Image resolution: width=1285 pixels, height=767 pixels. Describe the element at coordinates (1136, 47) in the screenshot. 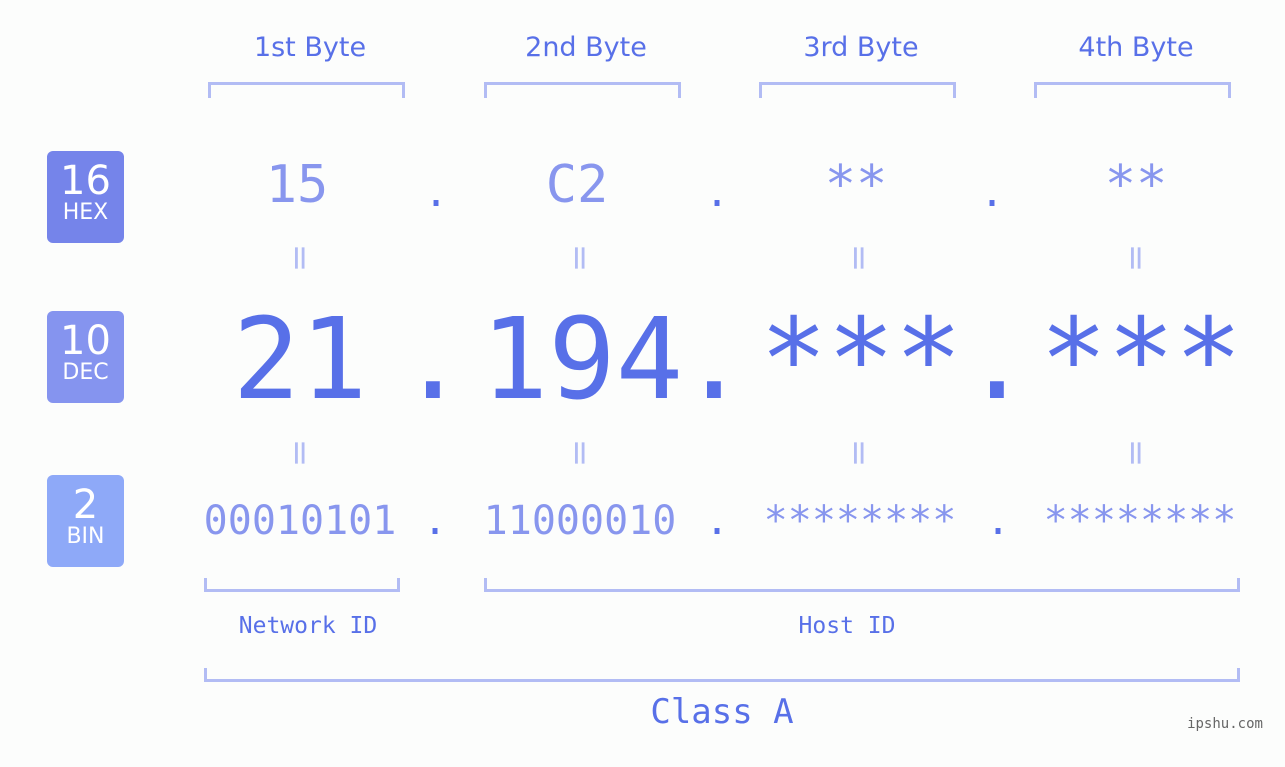

I see `byte-label-4: 4th Byte` at that location.